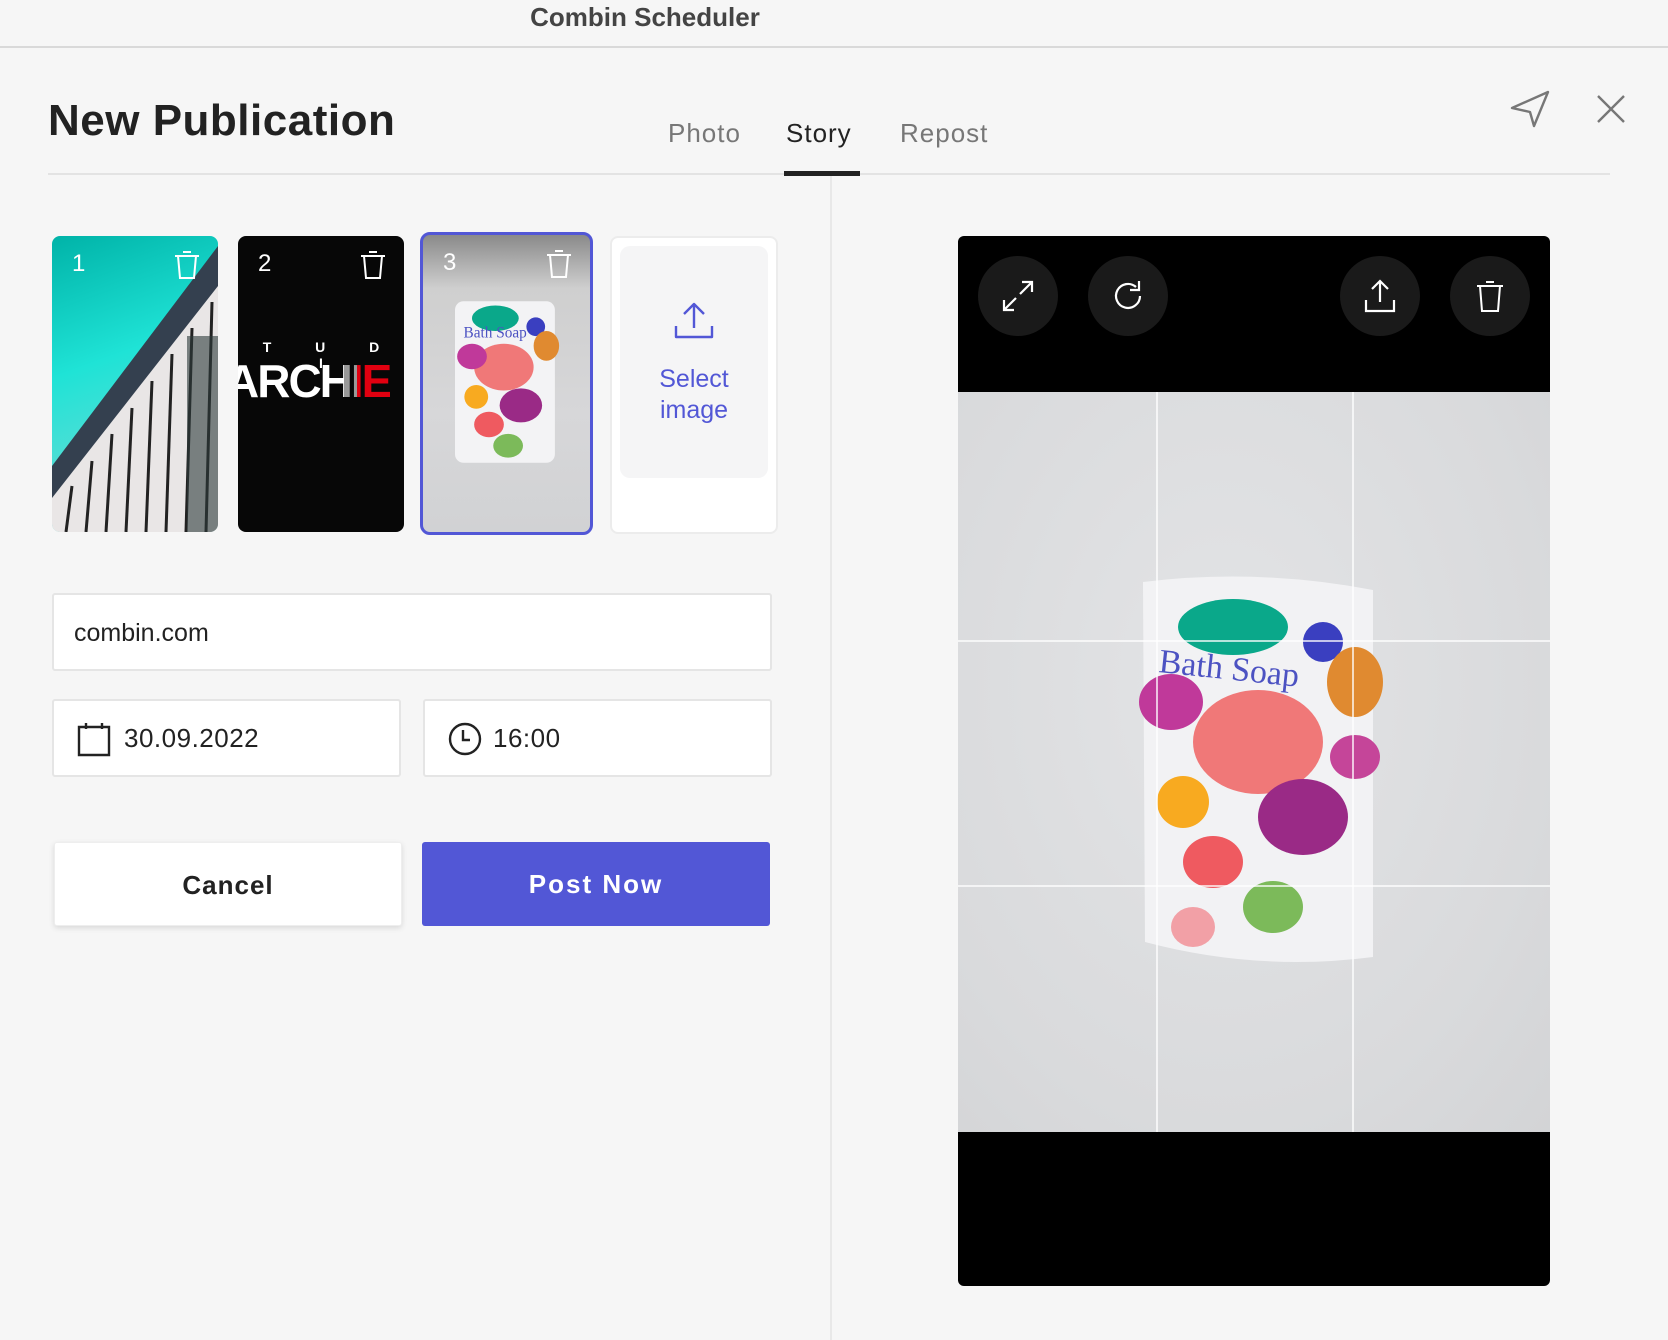  I want to click on post-now-button: Post Now, so click(596, 884).